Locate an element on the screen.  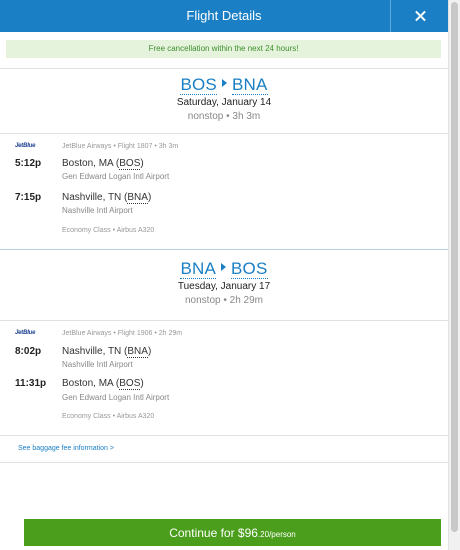
destination-code: BOS is located at coordinates (249, 269).